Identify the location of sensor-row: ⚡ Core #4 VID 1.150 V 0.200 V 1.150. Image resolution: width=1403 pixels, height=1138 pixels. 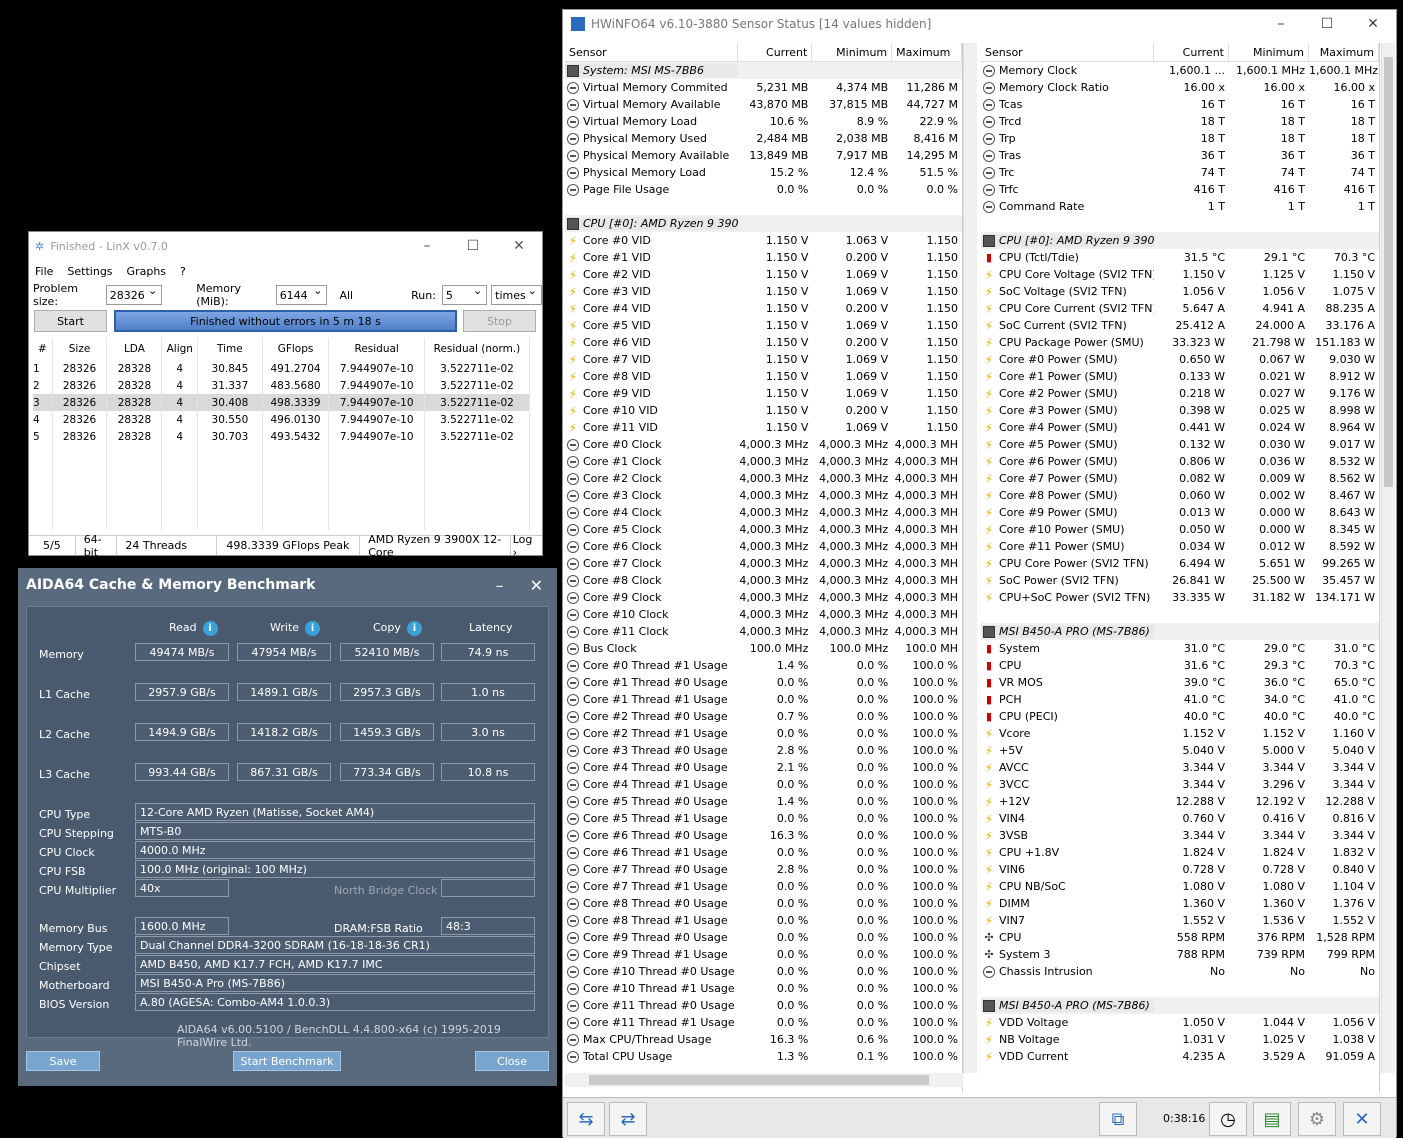
(763, 308).